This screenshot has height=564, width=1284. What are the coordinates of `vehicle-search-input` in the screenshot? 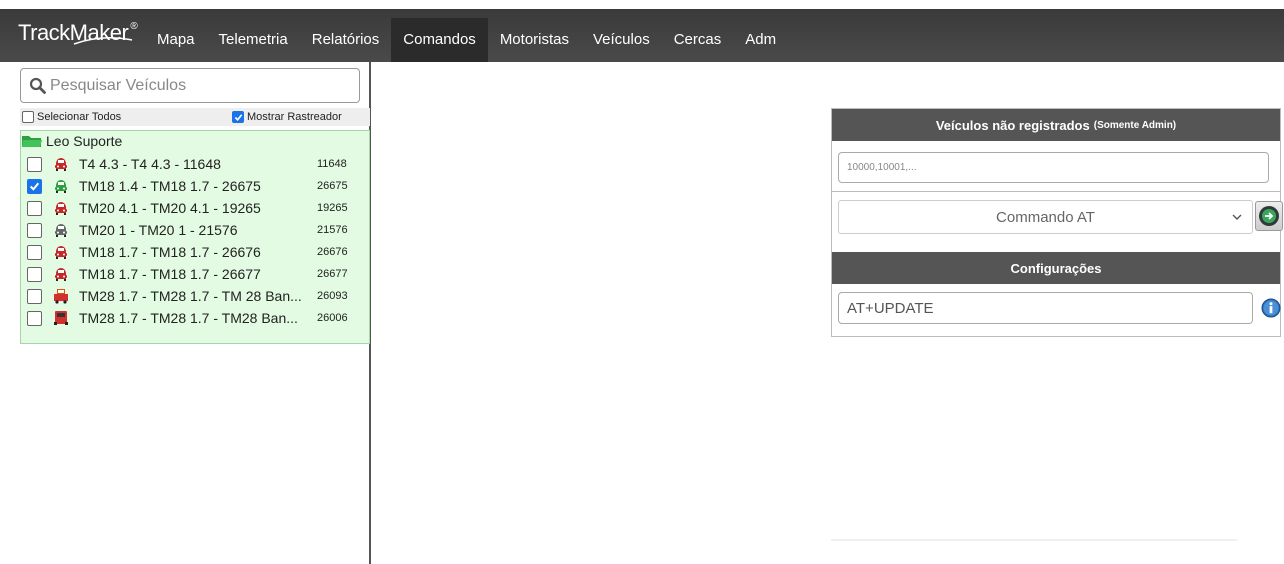 It's located at (200, 85).